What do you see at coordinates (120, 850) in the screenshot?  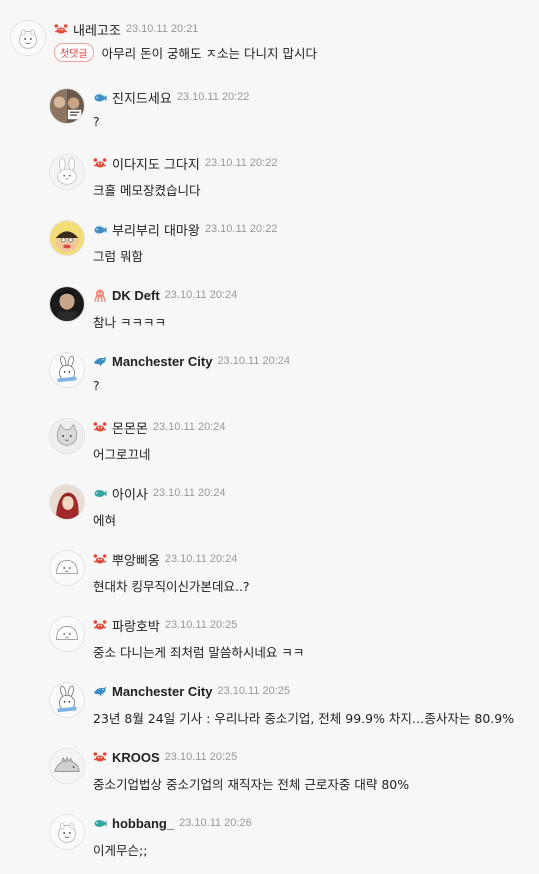 I see `comment-text: 이게무슨;;` at bounding box center [120, 850].